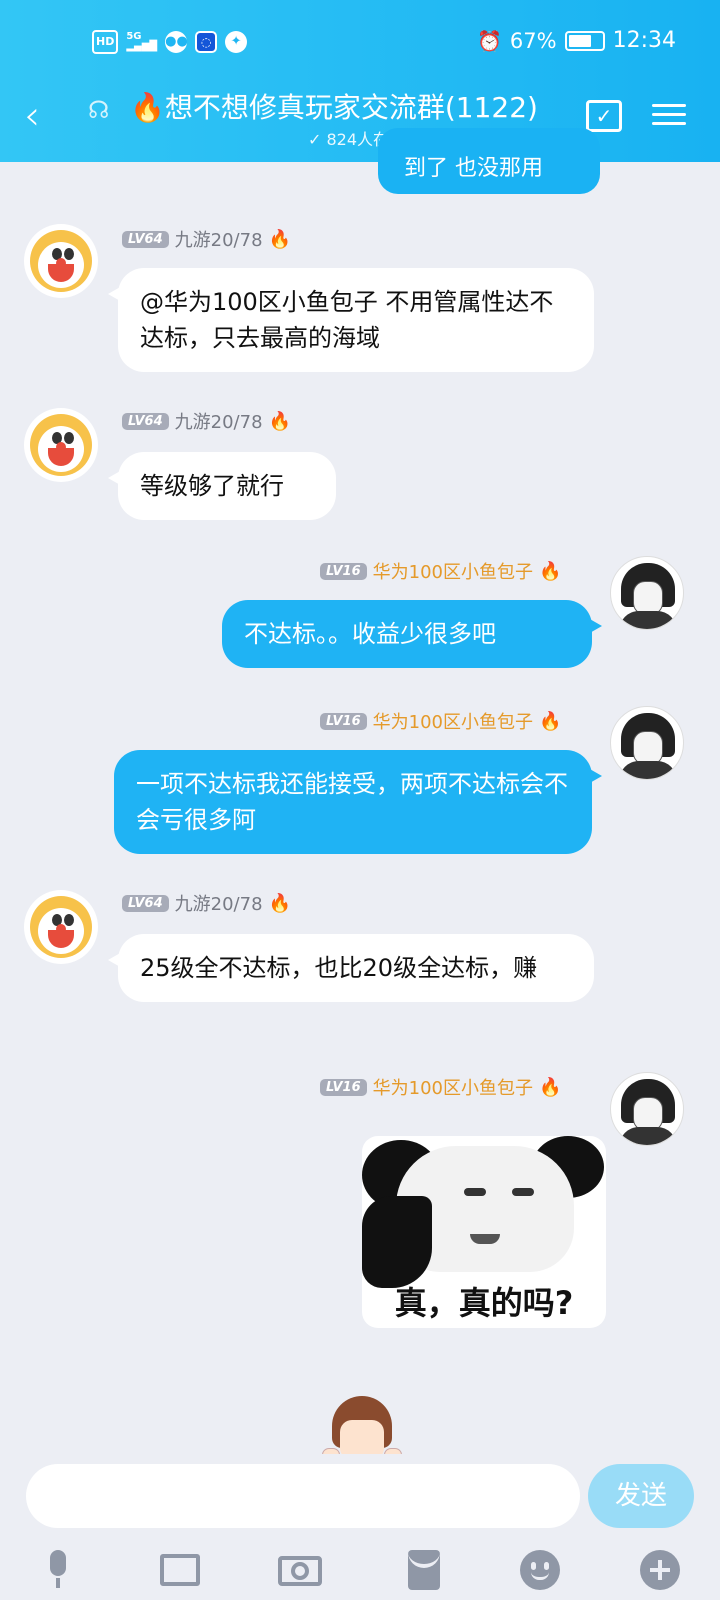 This screenshot has height=1600, width=720. I want to click on send-button: 发送, so click(641, 1496).